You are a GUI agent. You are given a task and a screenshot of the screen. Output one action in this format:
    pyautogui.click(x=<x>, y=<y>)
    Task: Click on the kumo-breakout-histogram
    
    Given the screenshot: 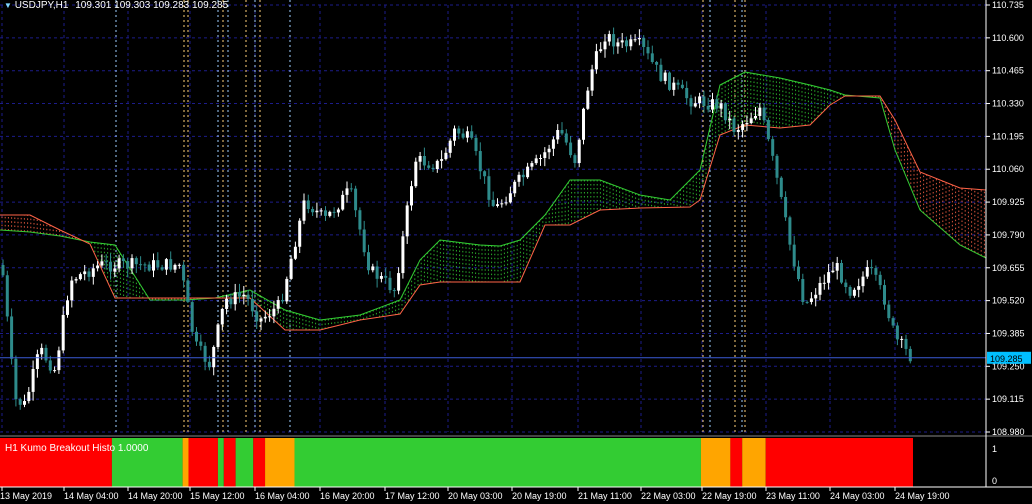 What is the action you would take?
    pyautogui.click(x=516, y=461)
    